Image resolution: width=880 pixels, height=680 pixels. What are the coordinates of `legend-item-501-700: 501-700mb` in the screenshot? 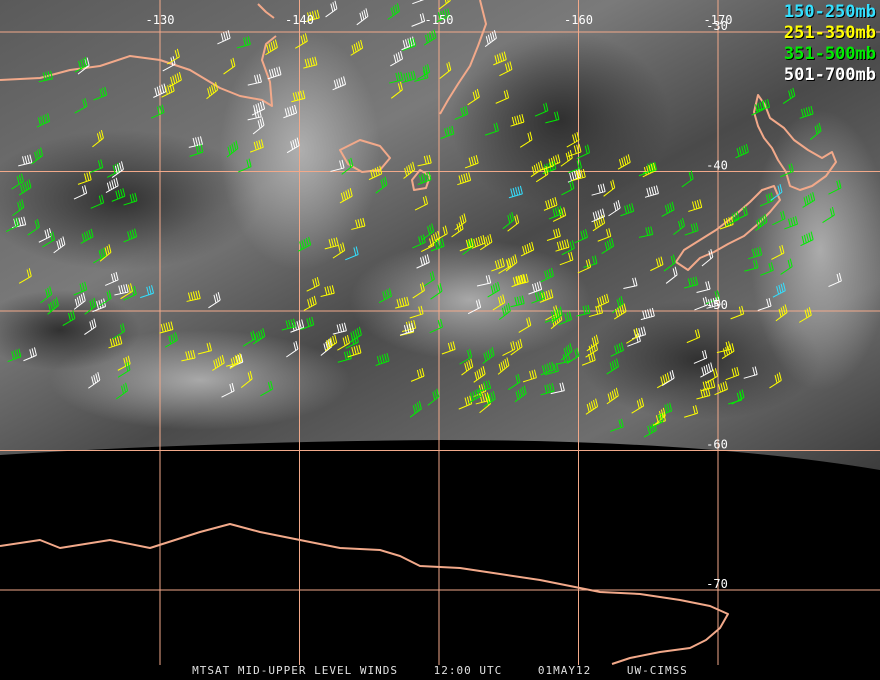 It's located at (829, 75).